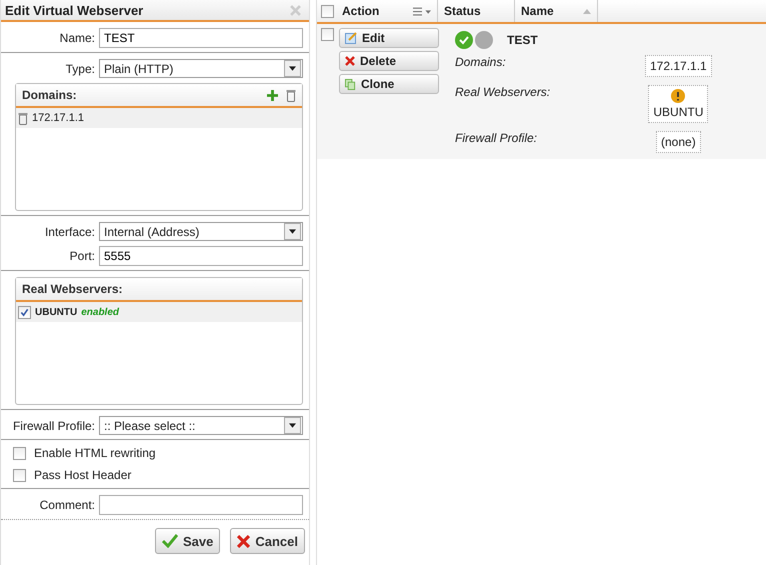  What do you see at coordinates (556, 11) in the screenshot?
I see `column-header: Name` at bounding box center [556, 11].